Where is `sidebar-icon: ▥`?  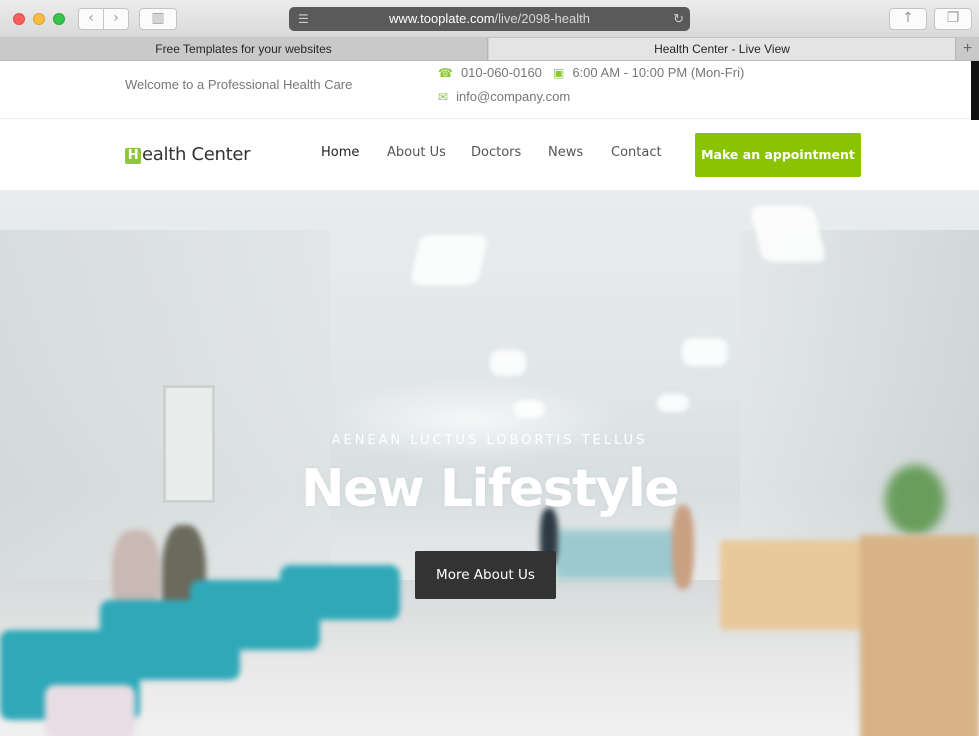
sidebar-icon: ▥ is located at coordinates (158, 18).